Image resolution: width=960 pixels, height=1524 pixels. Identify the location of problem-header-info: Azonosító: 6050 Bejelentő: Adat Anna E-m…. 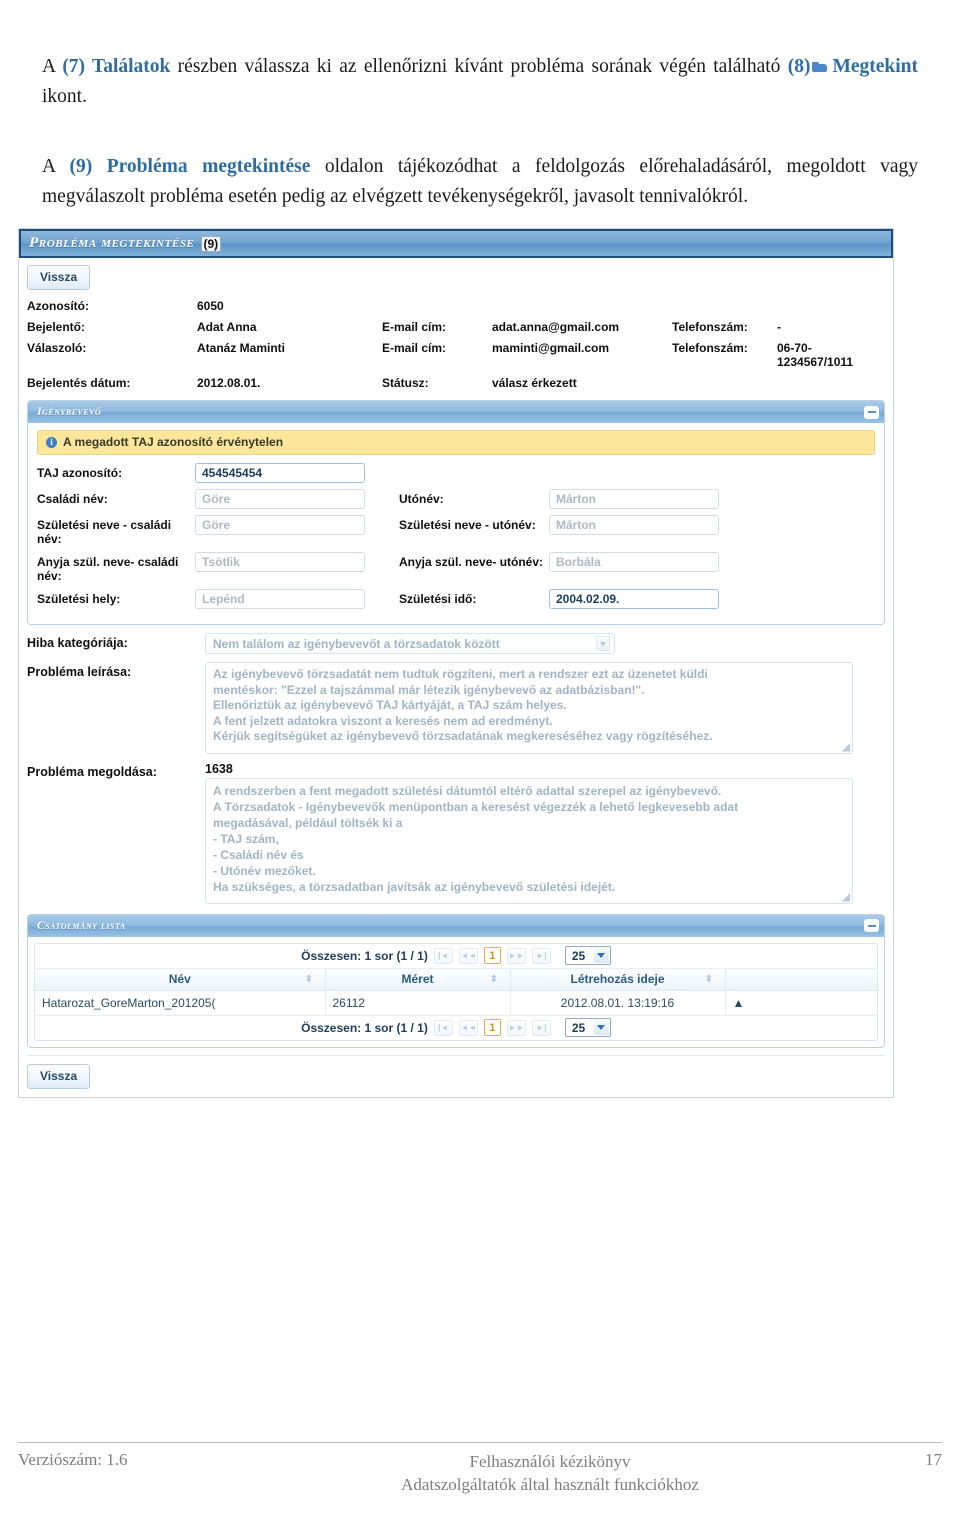
(456, 345).